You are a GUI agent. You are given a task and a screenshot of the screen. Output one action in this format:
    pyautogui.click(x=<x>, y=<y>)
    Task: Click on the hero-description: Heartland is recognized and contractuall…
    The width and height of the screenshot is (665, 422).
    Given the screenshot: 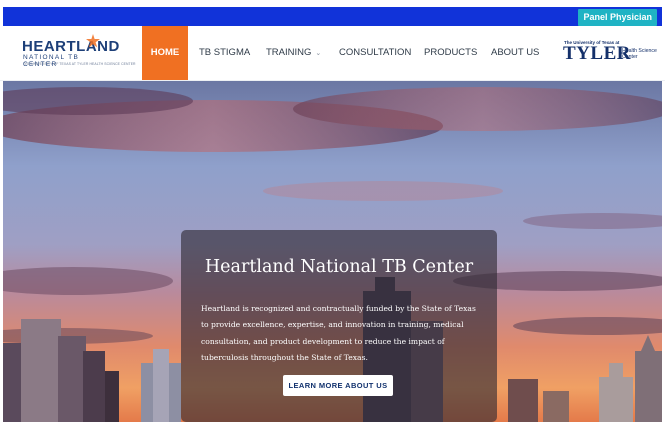 What is the action you would take?
    pyautogui.click(x=338, y=333)
    